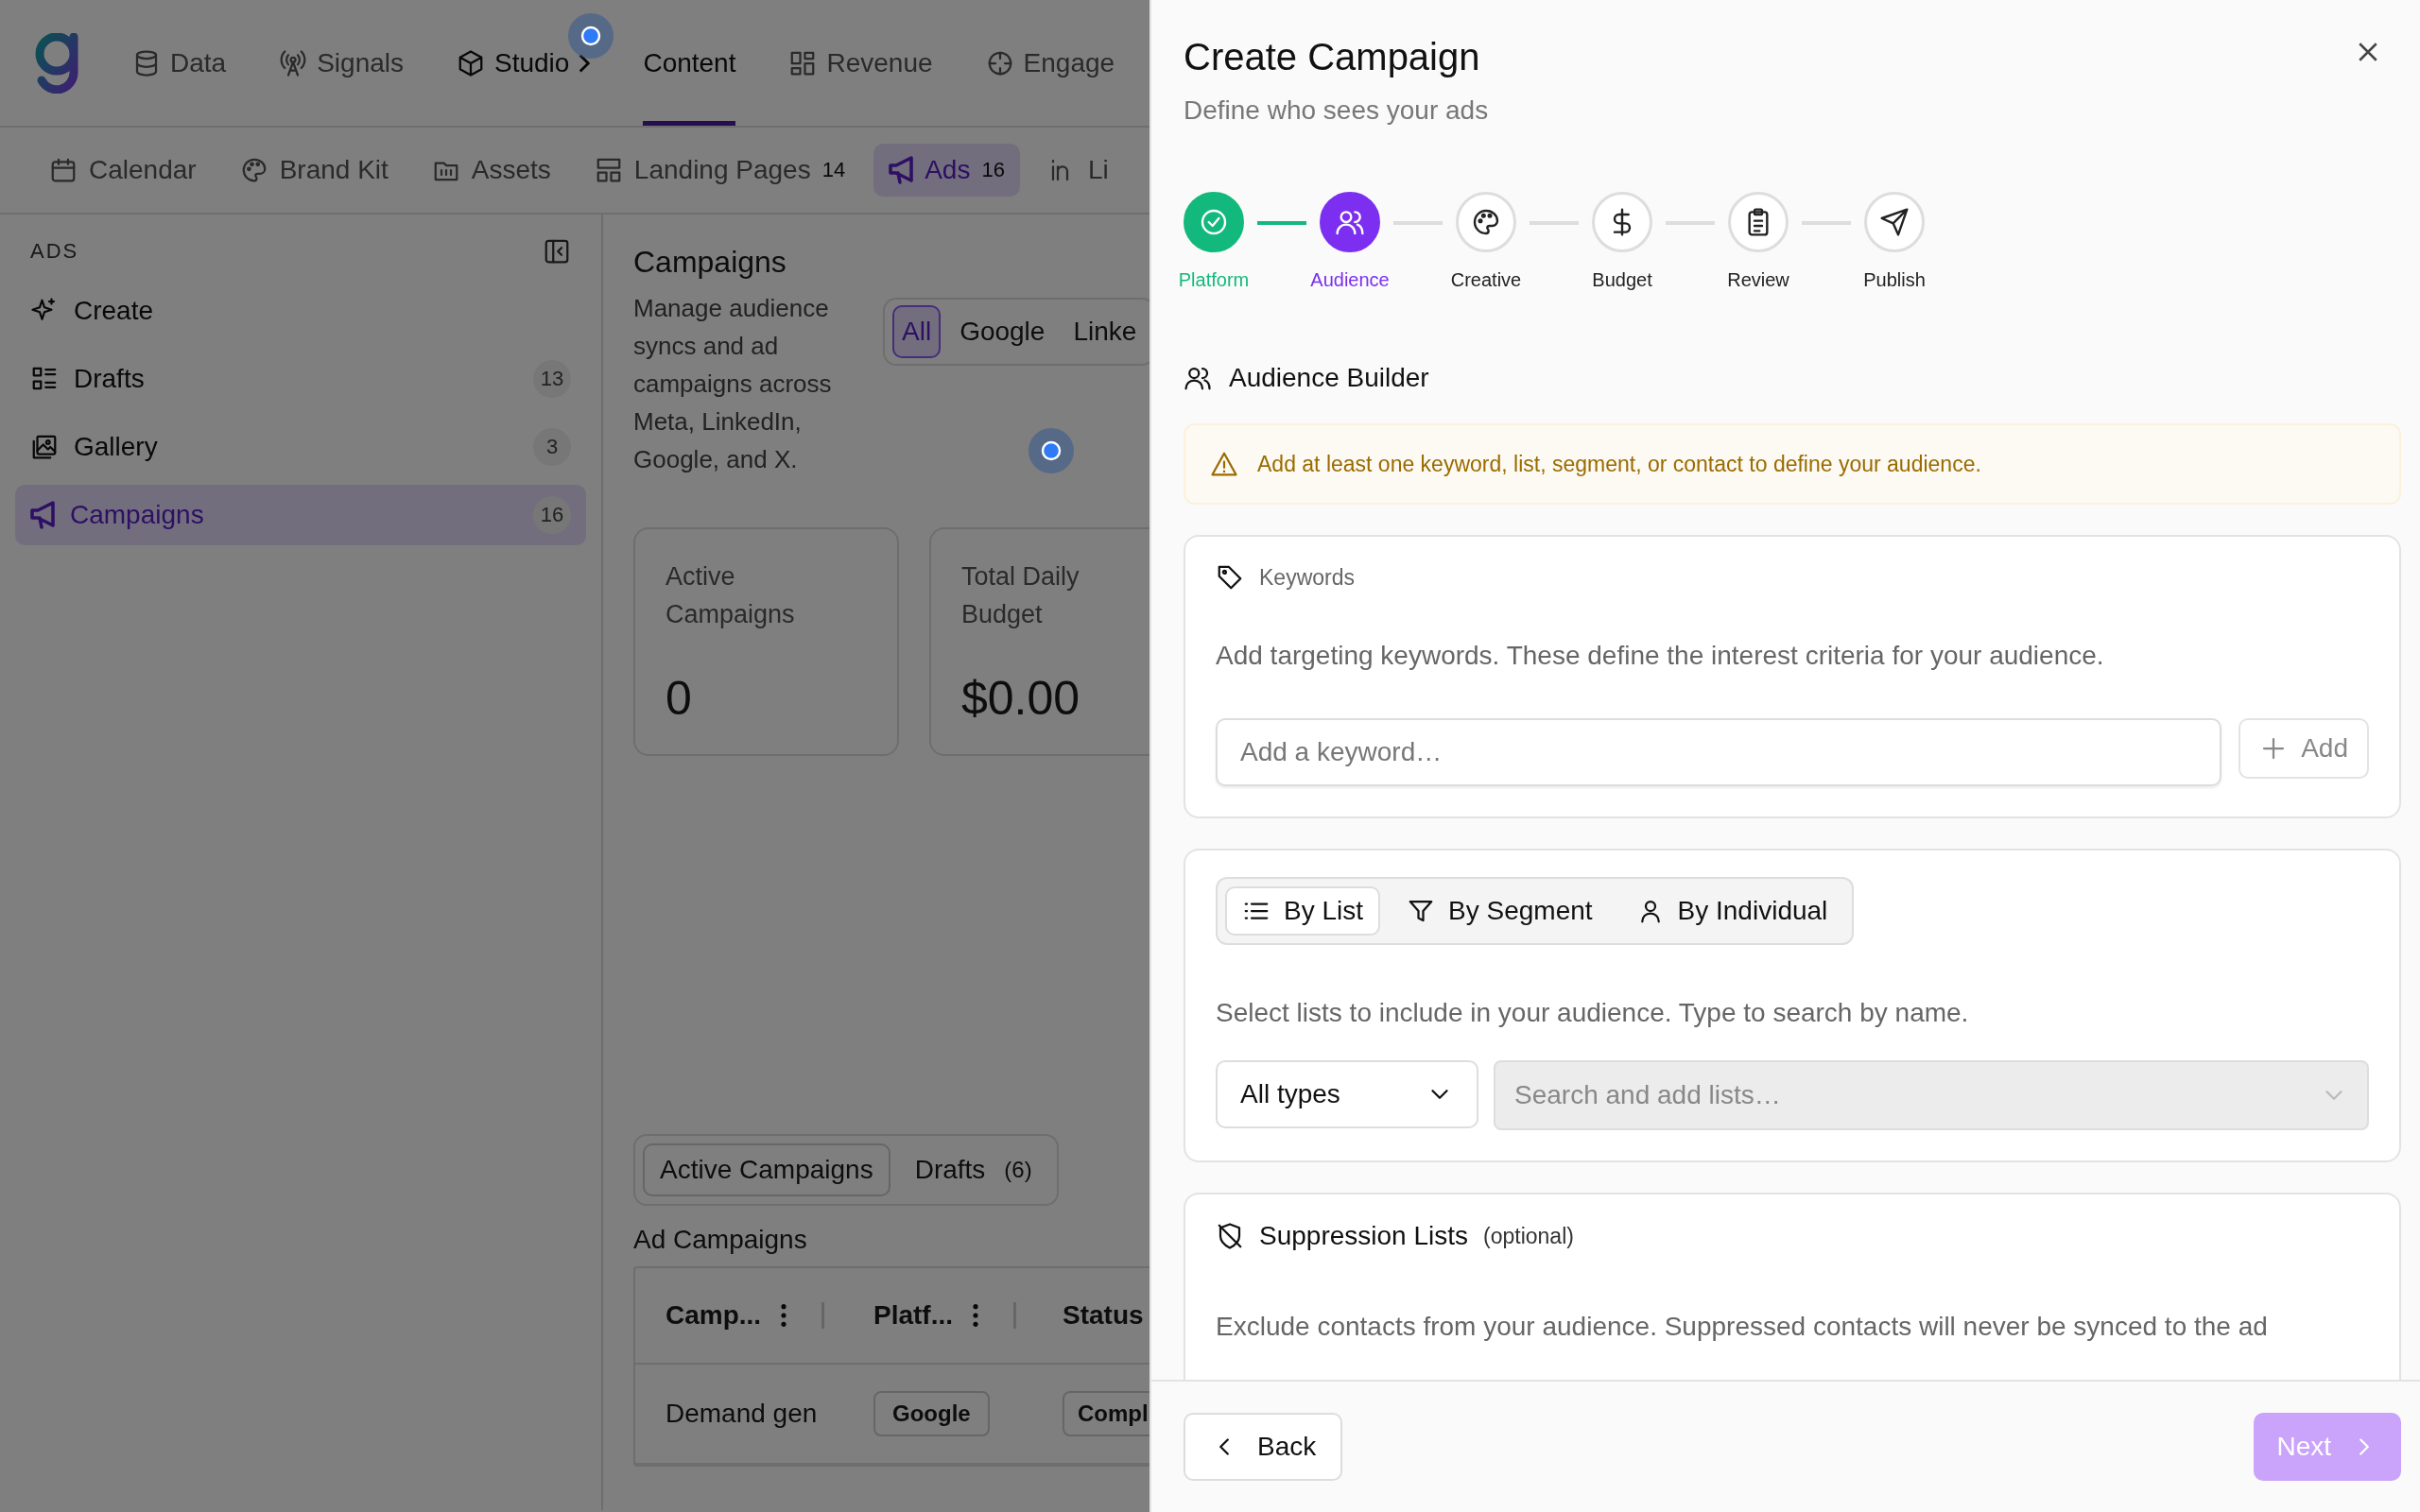 This screenshot has height=1512, width=2420. Describe the element at coordinates (1020, 595) in the screenshot. I see `stat-label: Total Daily Budget` at that location.